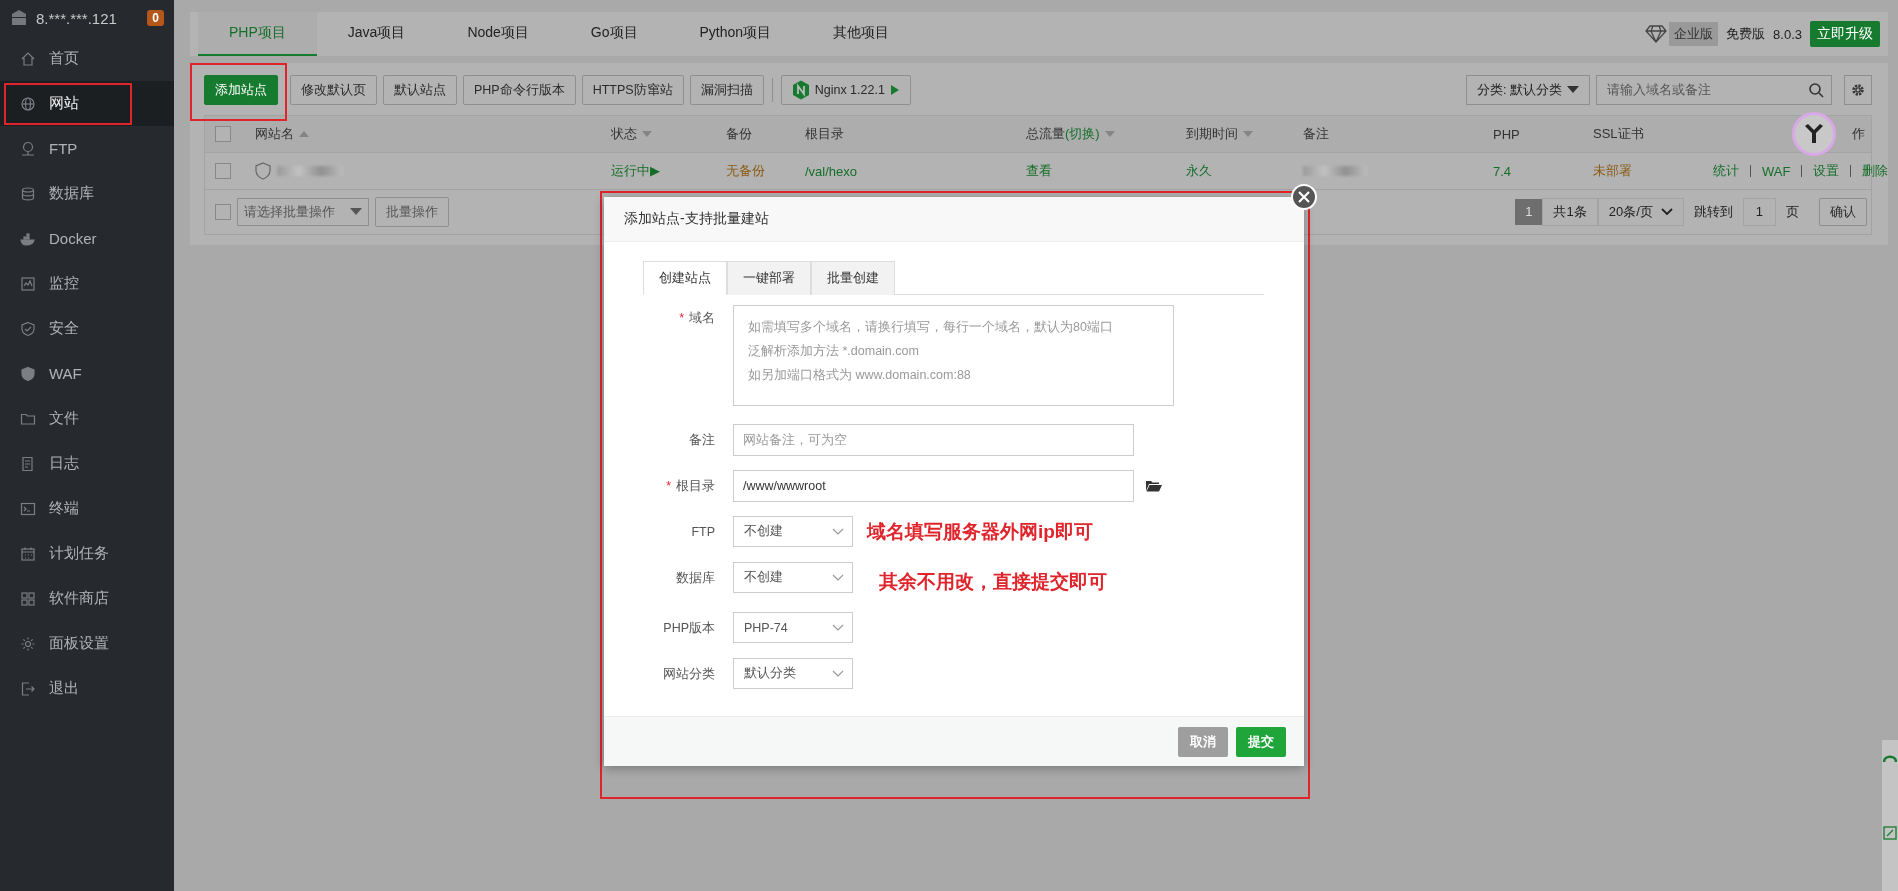  What do you see at coordinates (87, 58) in the screenshot?
I see `sidebar-item: 首页` at bounding box center [87, 58].